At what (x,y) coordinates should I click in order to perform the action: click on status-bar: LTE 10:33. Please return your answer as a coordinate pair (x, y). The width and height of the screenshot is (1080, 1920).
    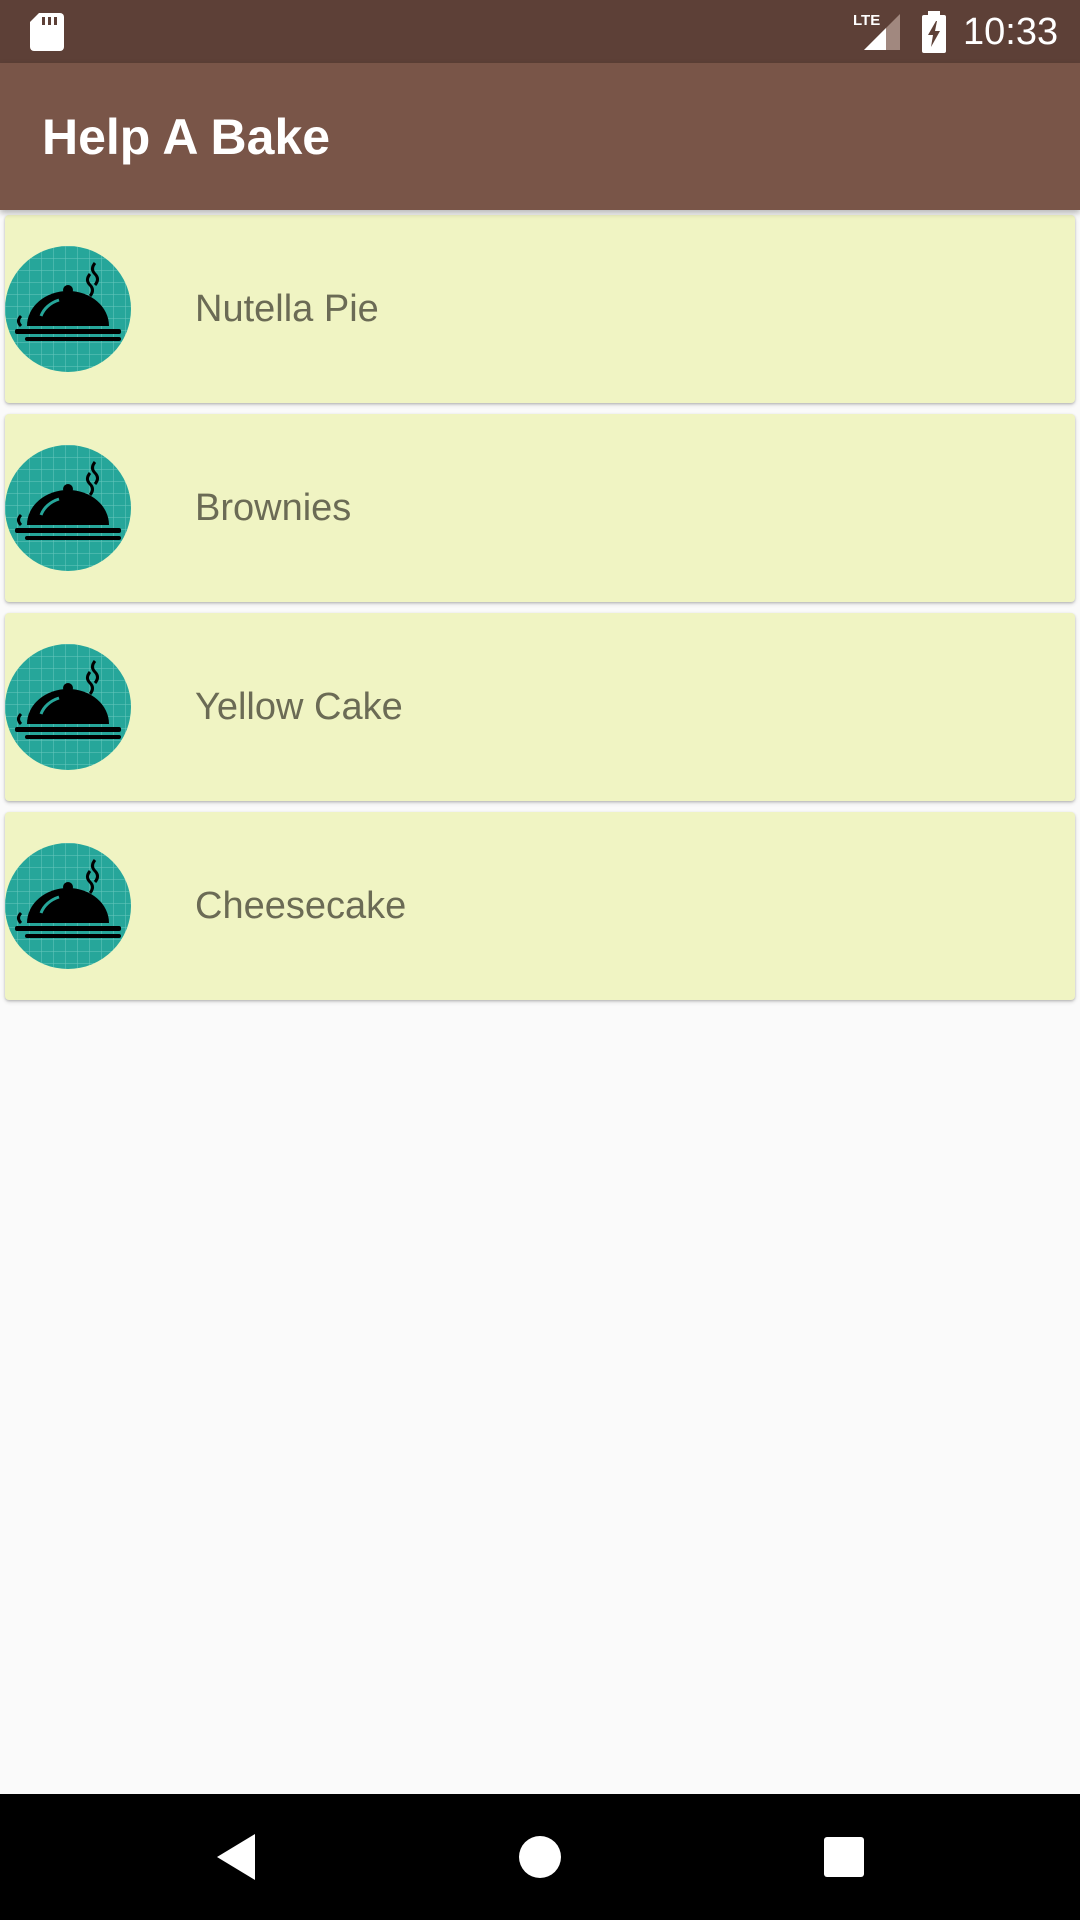
    Looking at the image, I should click on (540, 31).